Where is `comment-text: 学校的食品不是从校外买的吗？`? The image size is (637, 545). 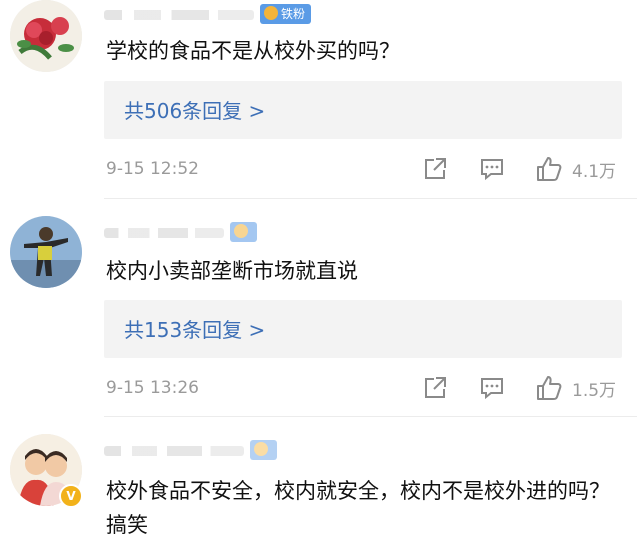 comment-text: 学校的食品不是从校外买的吗？ is located at coordinates (253, 51).